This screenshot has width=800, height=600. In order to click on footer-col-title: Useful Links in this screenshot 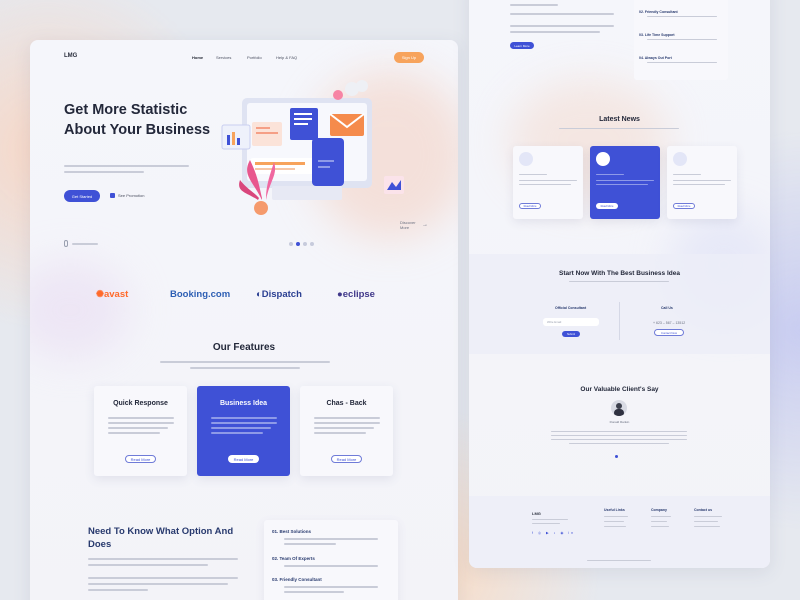, I will do `click(614, 510)`.